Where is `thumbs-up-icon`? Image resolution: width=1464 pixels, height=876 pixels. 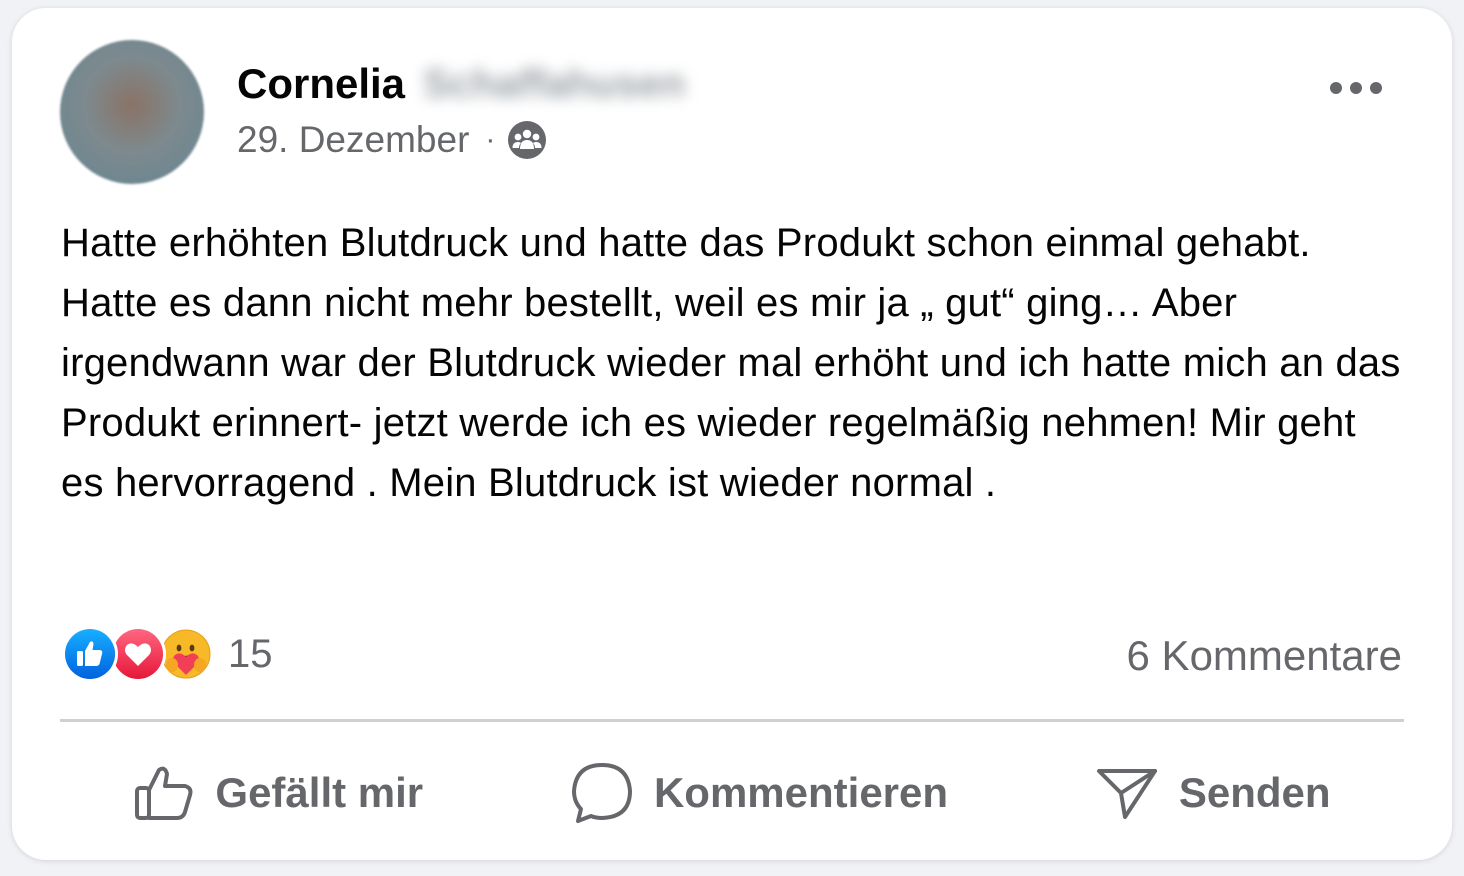 thumbs-up-icon is located at coordinates (164, 793).